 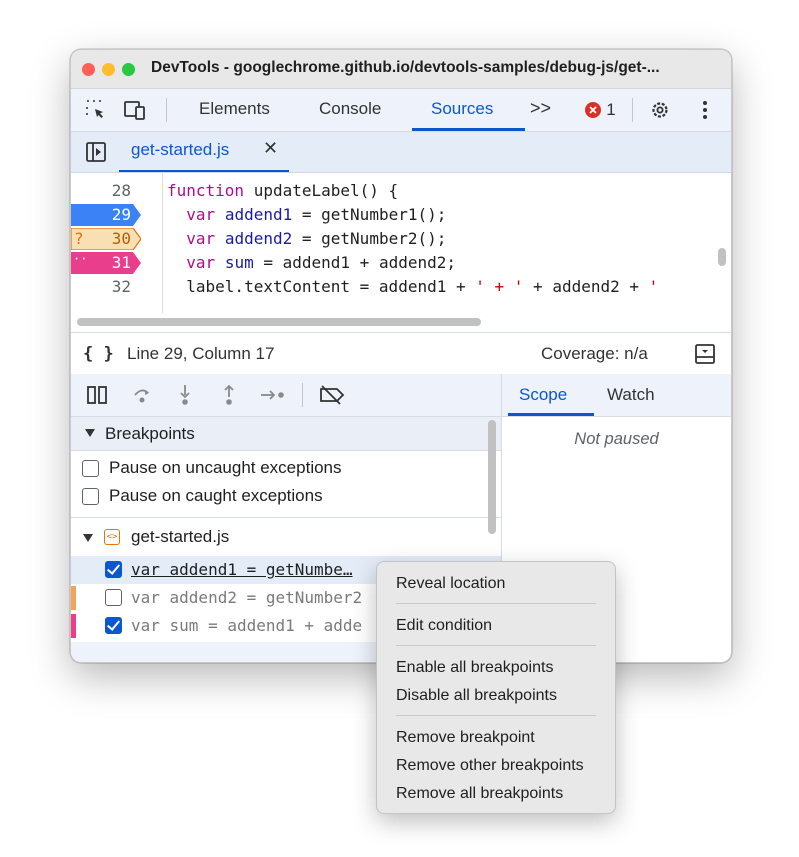 I want to click on line-number: 29, so click(x=116, y=214).